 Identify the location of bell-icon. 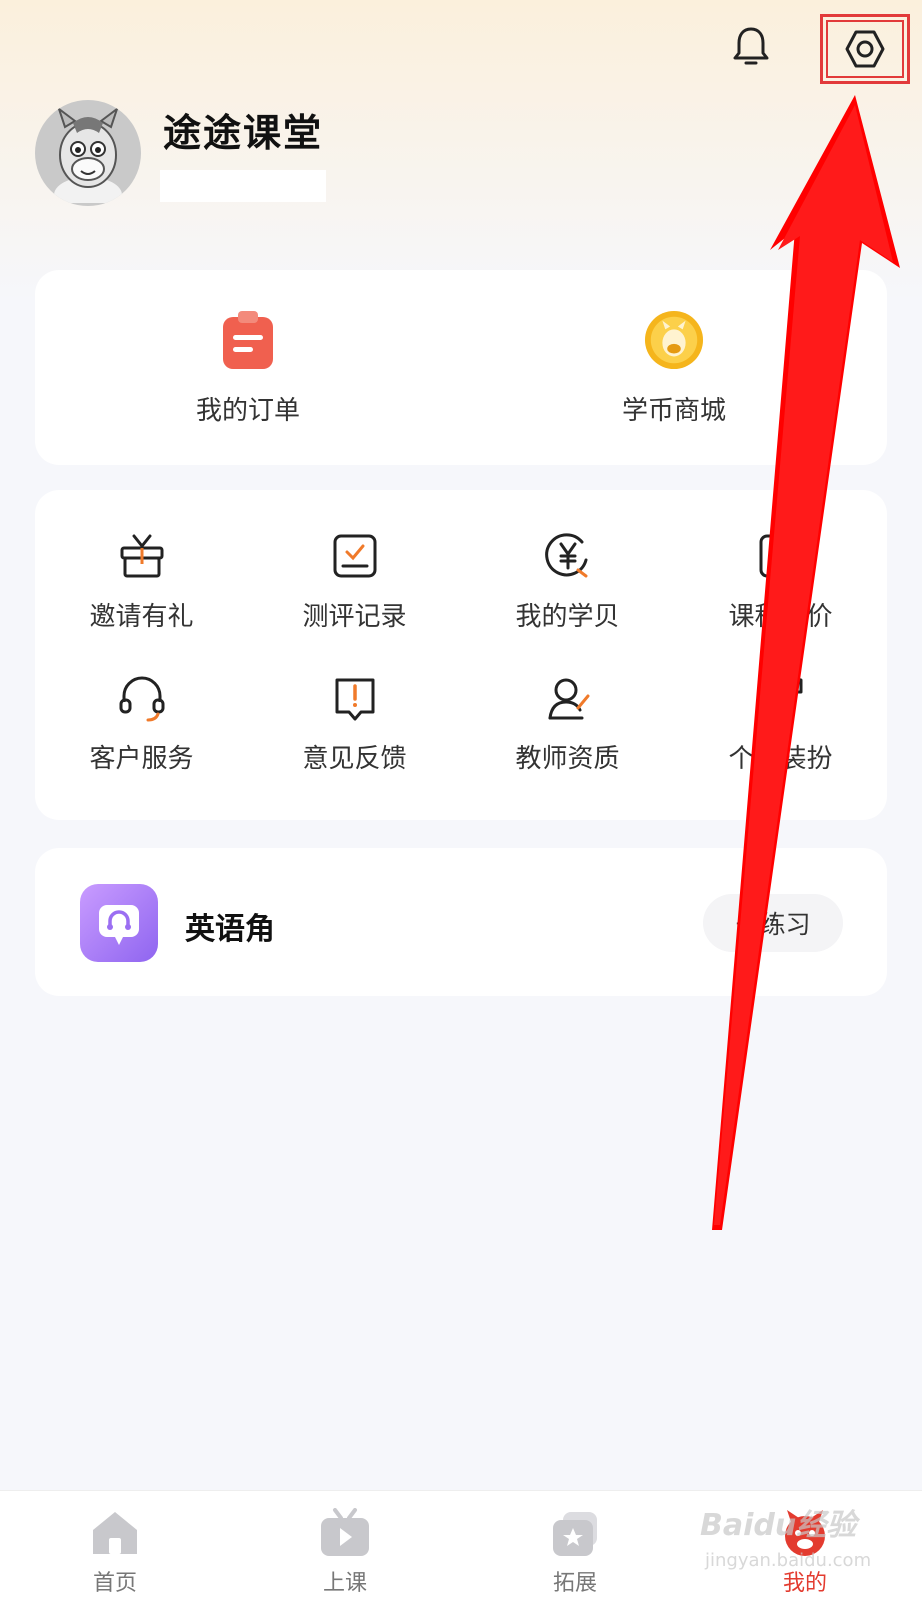
(751, 46).